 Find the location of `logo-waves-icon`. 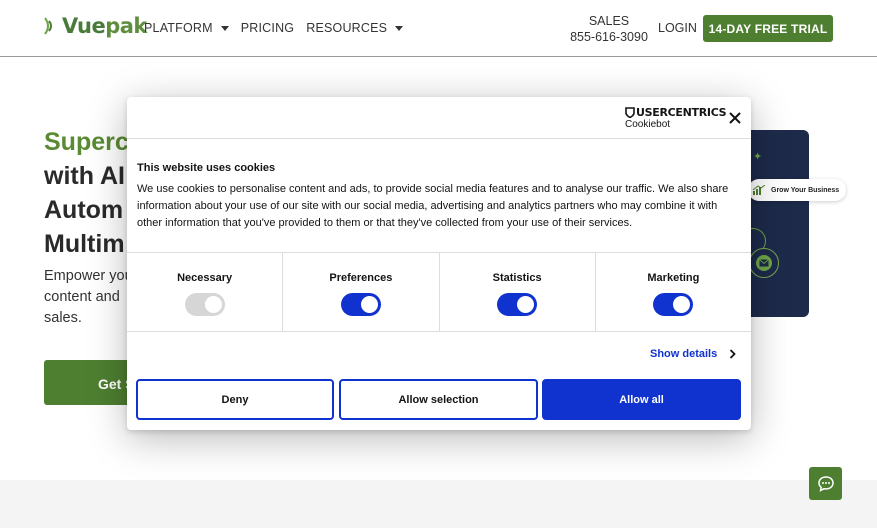

logo-waves-icon is located at coordinates (48, 26).